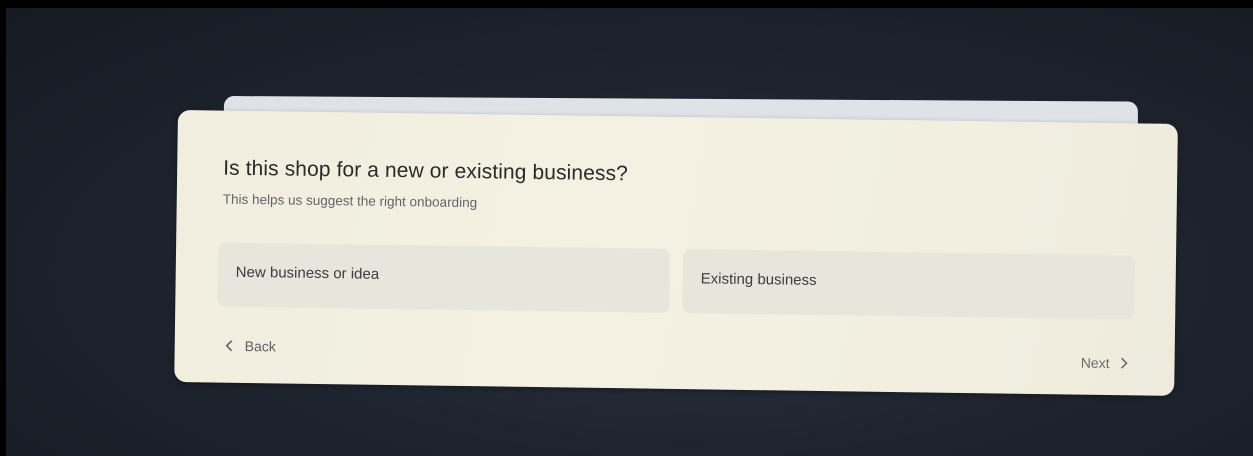  I want to click on next-button: Next, so click(1105, 363).